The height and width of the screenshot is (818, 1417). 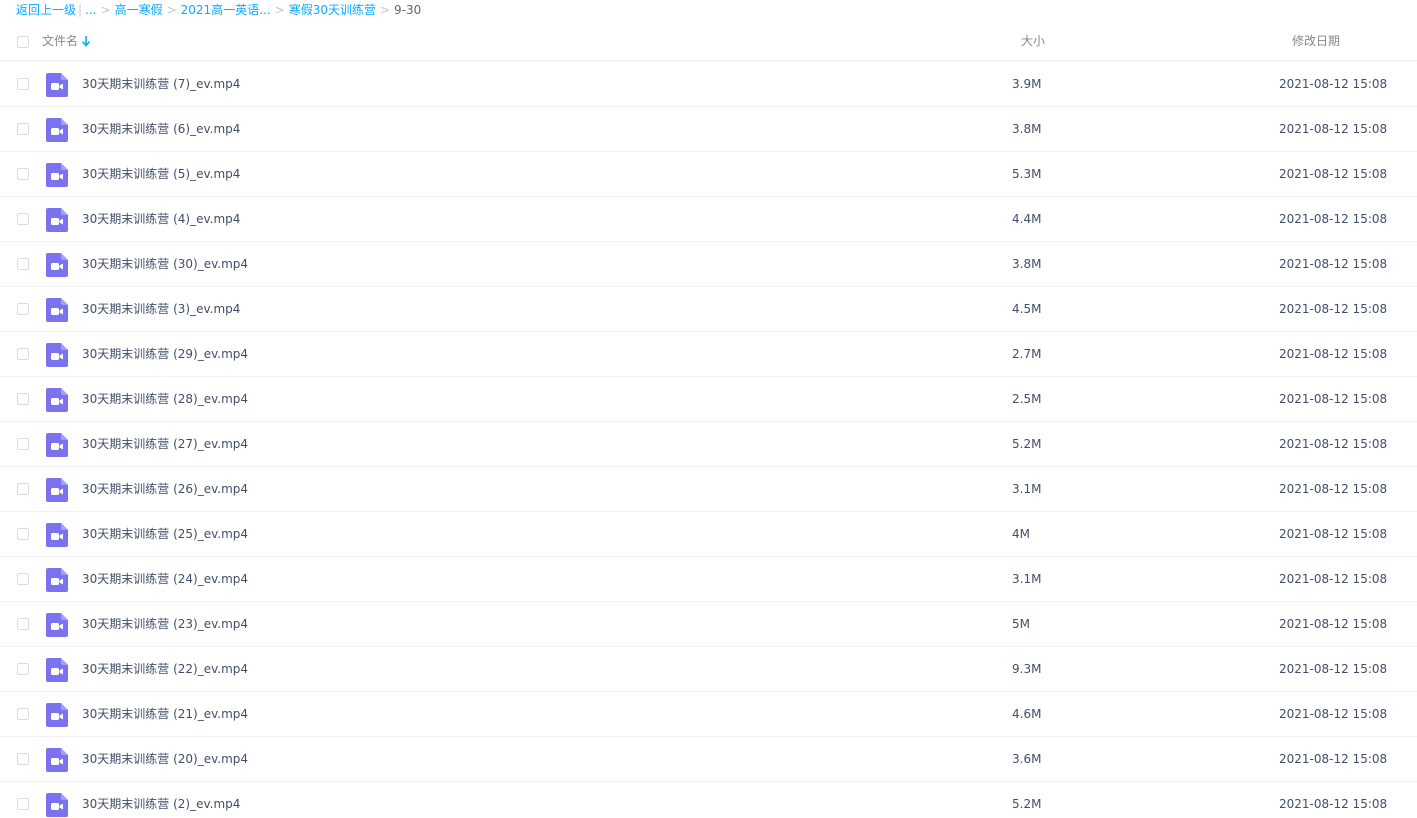 What do you see at coordinates (139, 10) in the screenshot?
I see `breadcrumb-item-1: 高一寒假` at bounding box center [139, 10].